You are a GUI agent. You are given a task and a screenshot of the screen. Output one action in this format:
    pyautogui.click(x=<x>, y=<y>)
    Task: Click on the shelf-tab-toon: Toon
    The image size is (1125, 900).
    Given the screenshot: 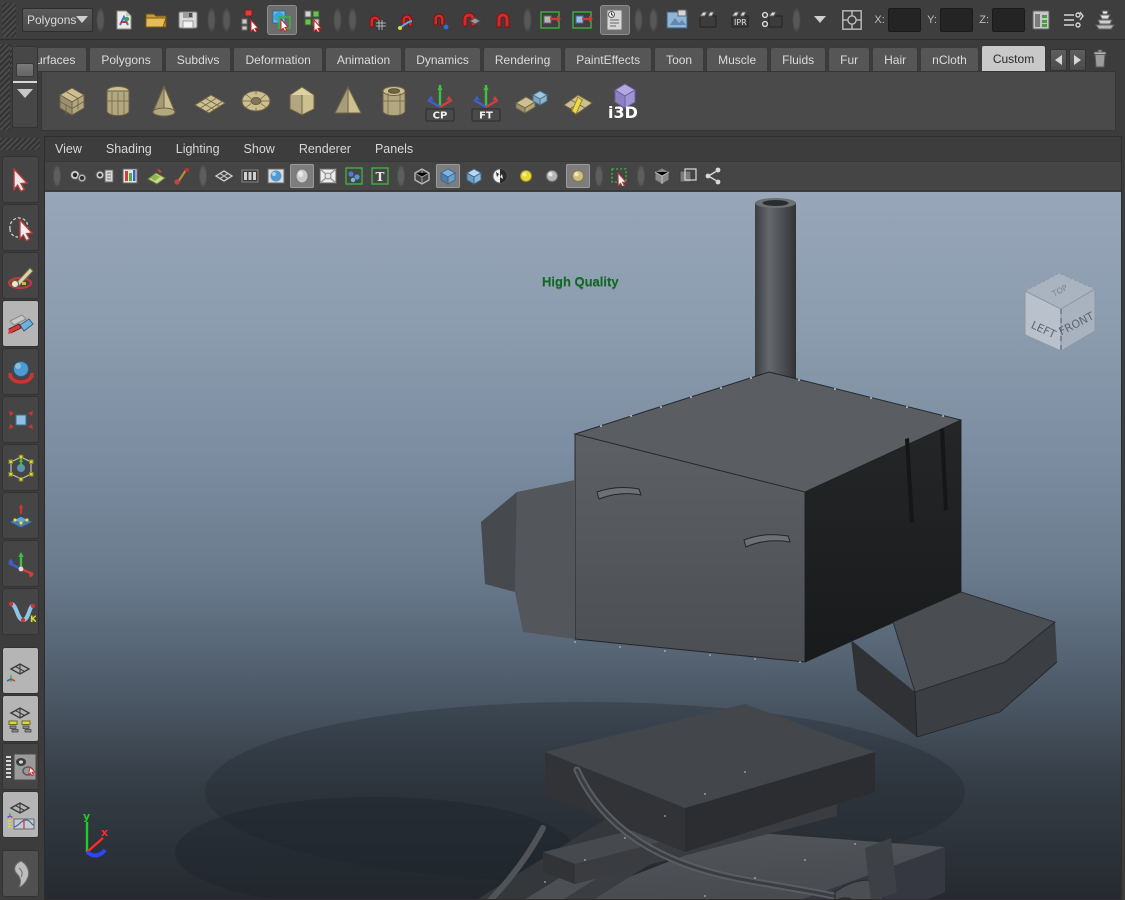 What is the action you would take?
    pyautogui.click(x=679, y=59)
    